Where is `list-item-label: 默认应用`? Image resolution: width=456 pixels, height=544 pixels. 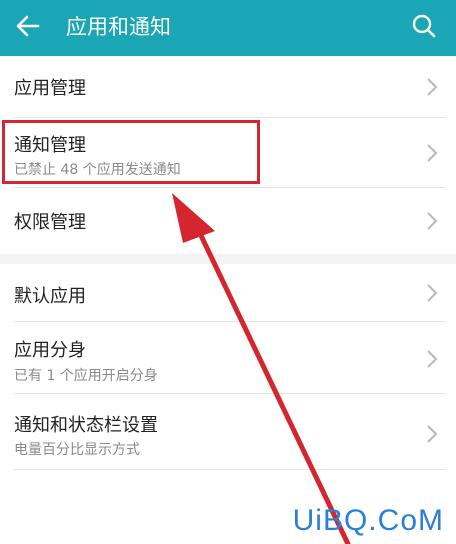
list-item-label: 默认应用 is located at coordinates (50, 296).